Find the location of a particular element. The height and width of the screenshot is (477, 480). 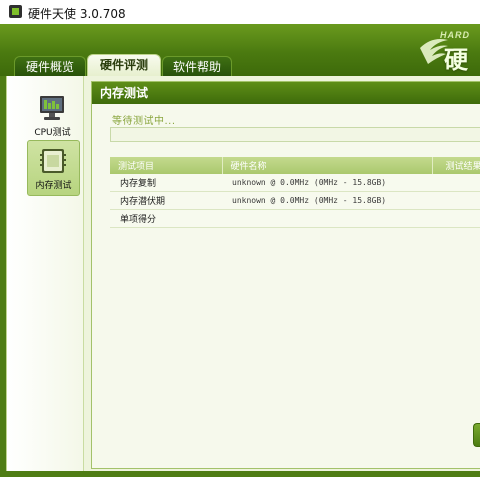

table-row: 内存潜伏期 unknown @ 0.0MHz (0MHz - 15.8GB) is located at coordinates (295, 200).